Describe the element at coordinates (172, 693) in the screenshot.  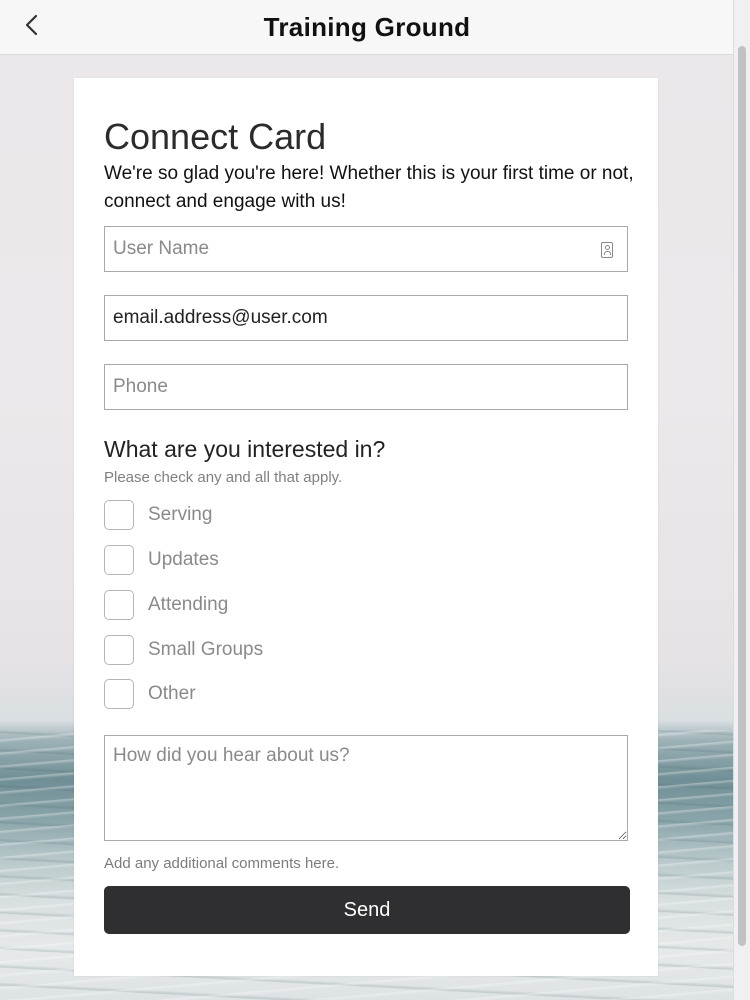
I see `checkbox-label: Other` at that location.